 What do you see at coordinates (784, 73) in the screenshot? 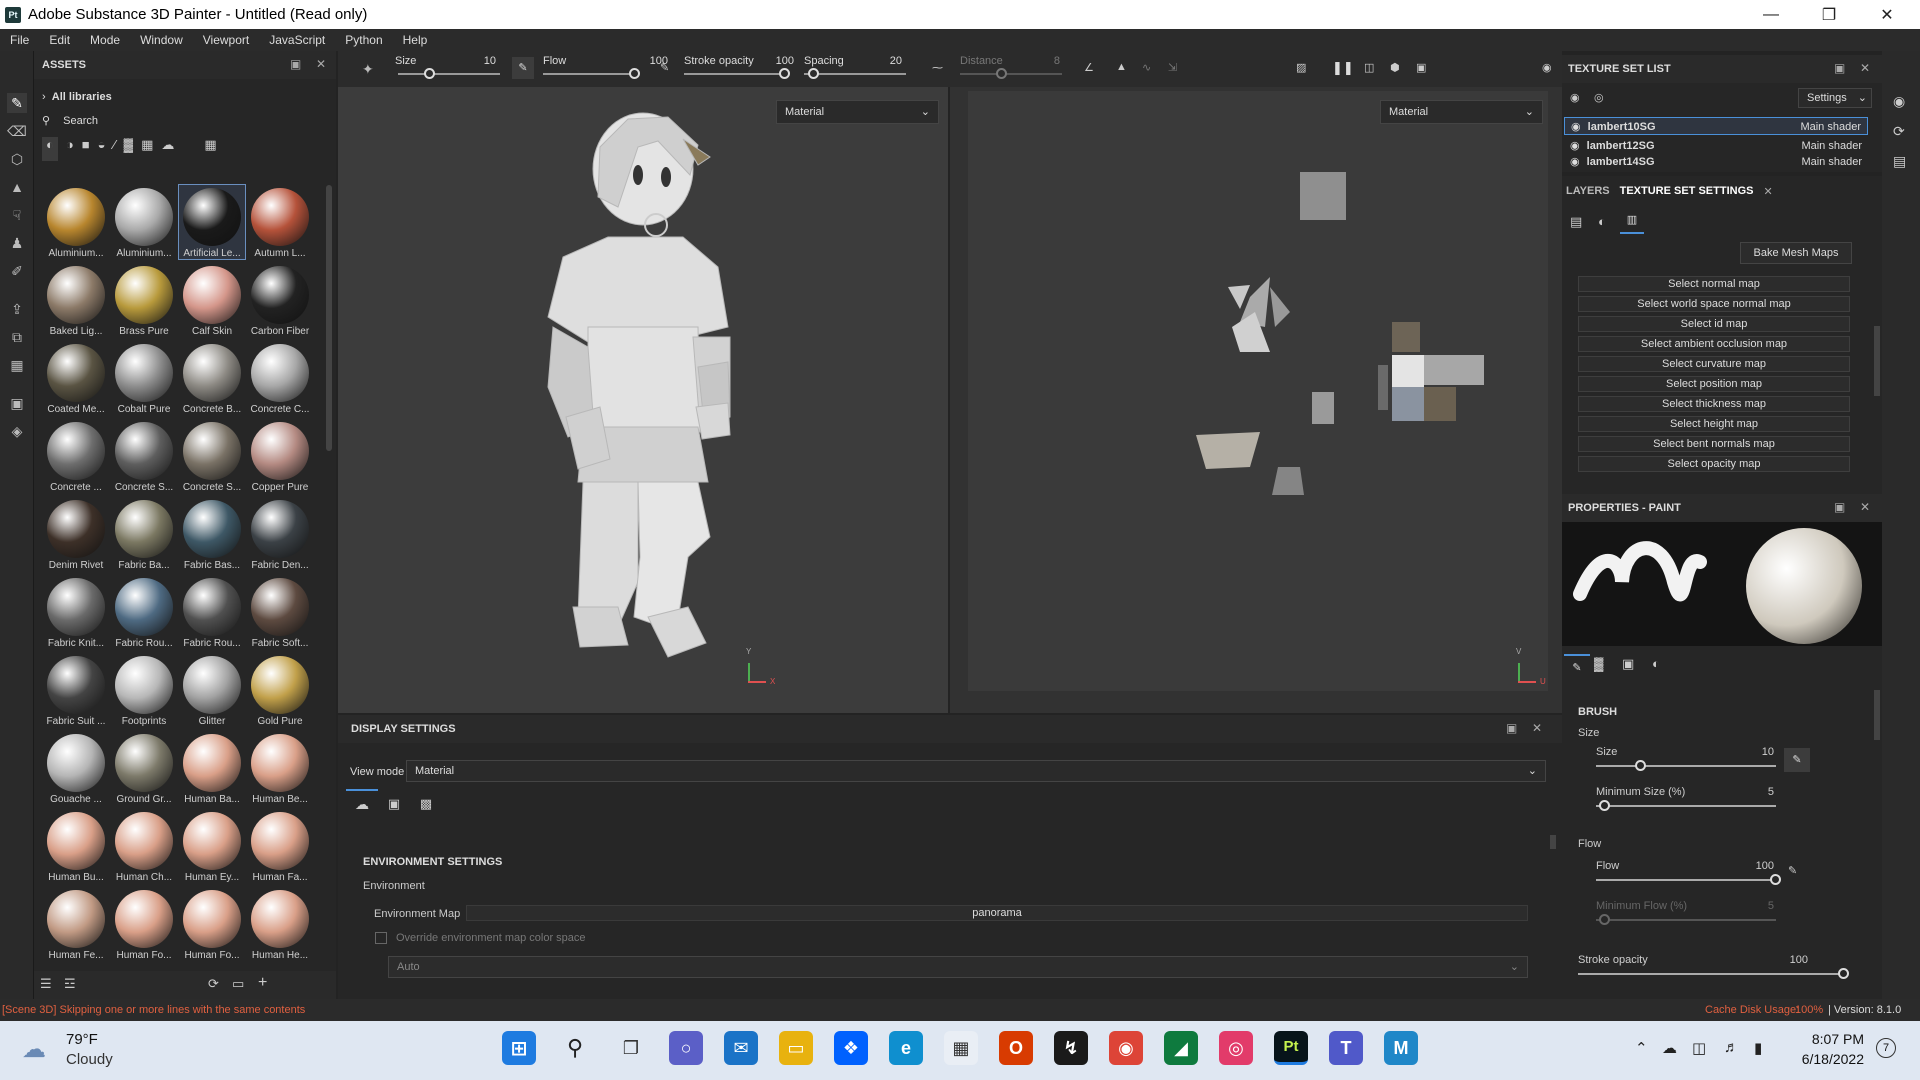
I see `opacity-slider-handle` at bounding box center [784, 73].